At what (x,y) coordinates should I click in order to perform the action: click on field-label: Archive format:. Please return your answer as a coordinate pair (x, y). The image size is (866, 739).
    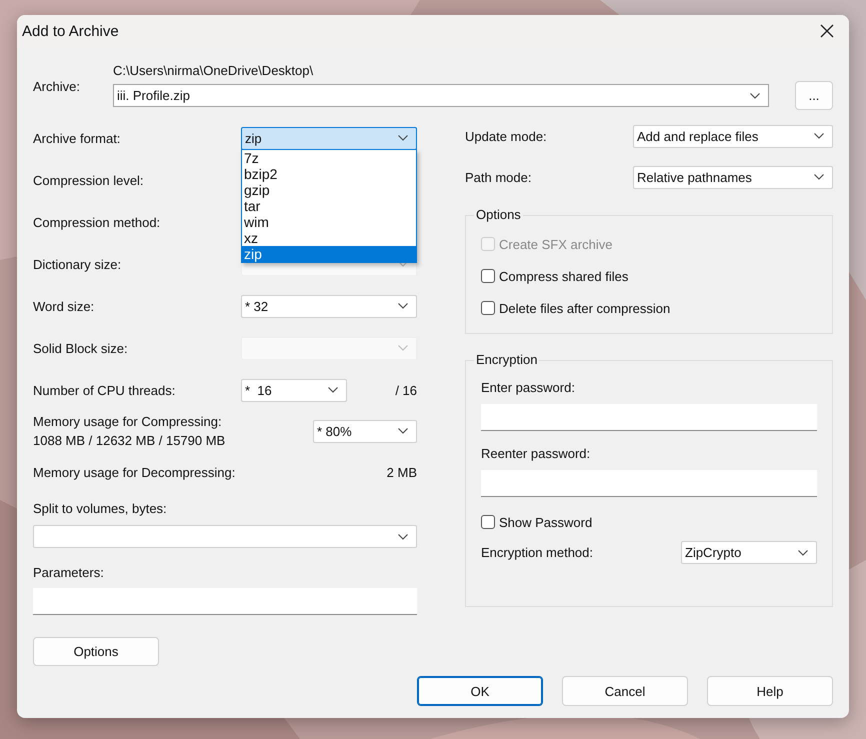
    Looking at the image, I should click on (76, 138).